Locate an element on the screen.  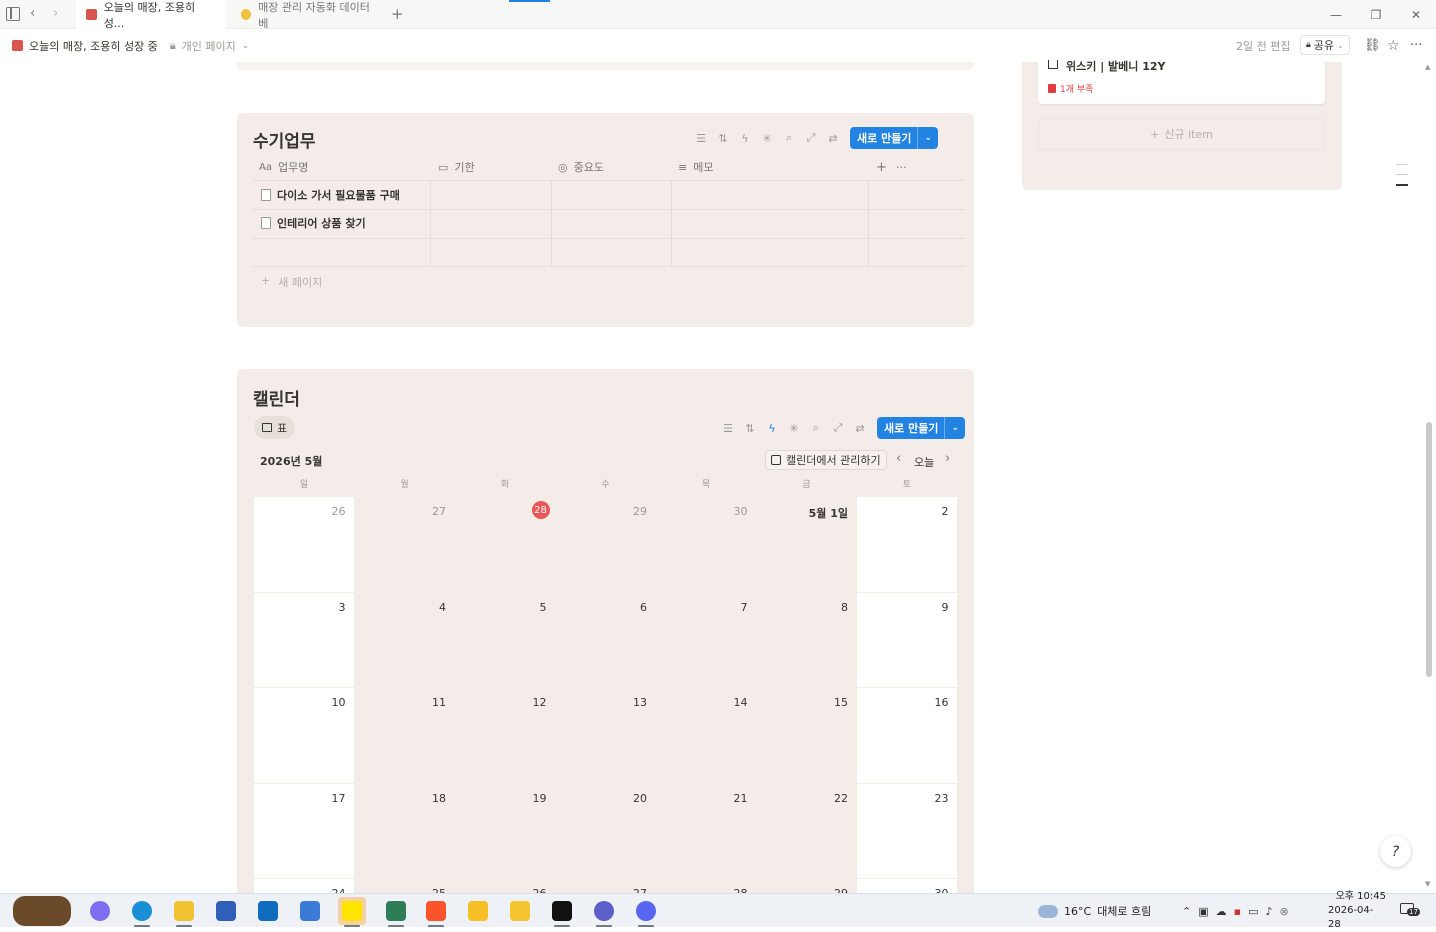
link-icon: ⛓︎ is located at coordinates (1372, 45).